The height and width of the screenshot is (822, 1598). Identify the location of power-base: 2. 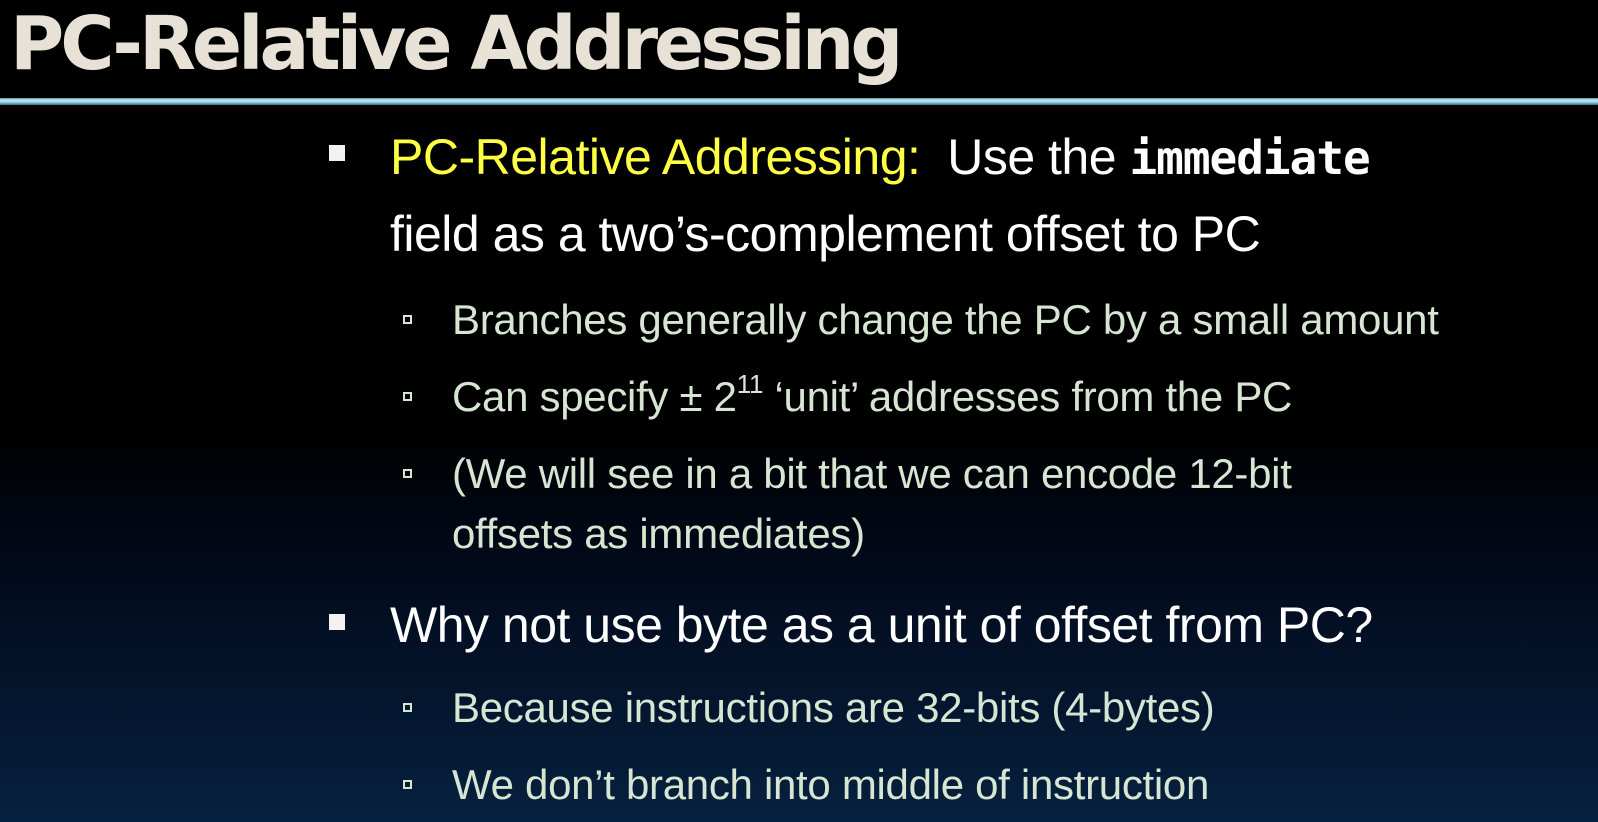
(725, 396).